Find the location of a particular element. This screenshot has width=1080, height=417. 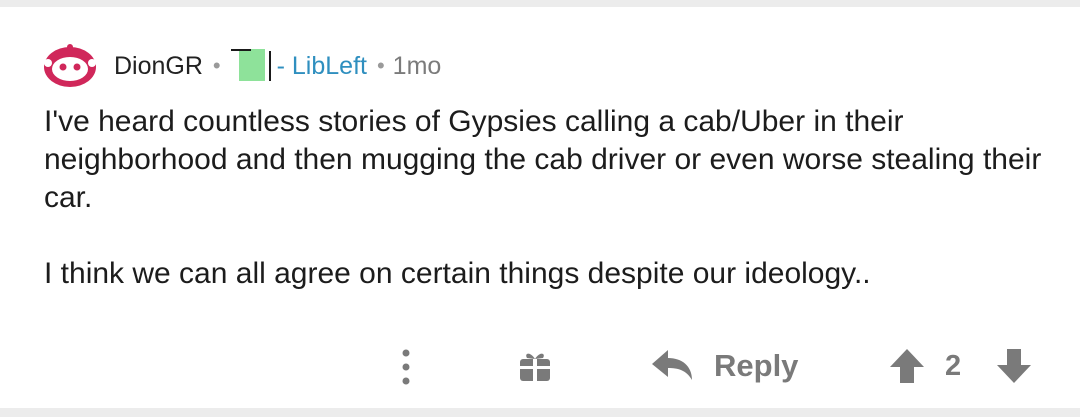

reply-button: Reply is located at coordinates (724, 366).